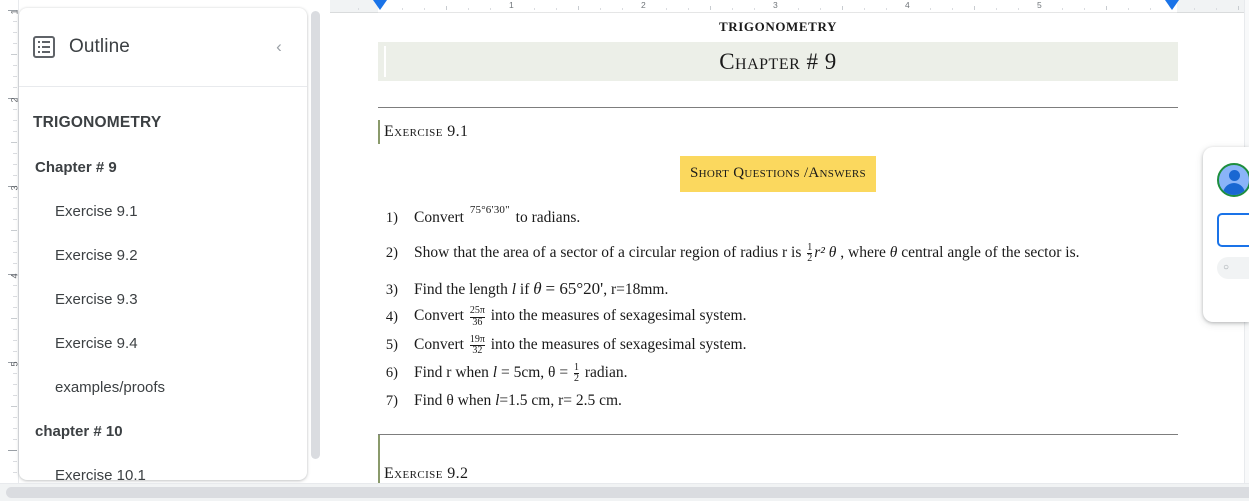  What do you see at coordinates (564, 373) in the screenshot?
I see `question-text-part: =` at bounding box center [564, 373].